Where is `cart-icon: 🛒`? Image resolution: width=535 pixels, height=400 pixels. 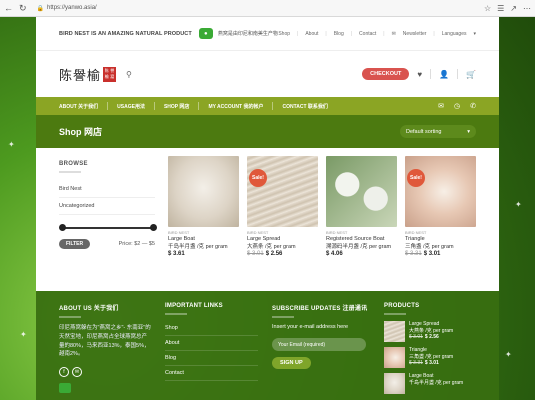
cart-icon: 🛒 is located at coordinates (471, 74).